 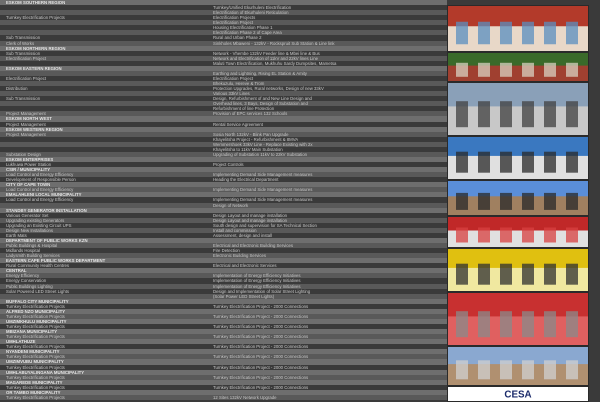 What do you see at coordinates (518, 67) in the screenshot?
I see `power-line-field-photo` at bounding box center [518, 67].